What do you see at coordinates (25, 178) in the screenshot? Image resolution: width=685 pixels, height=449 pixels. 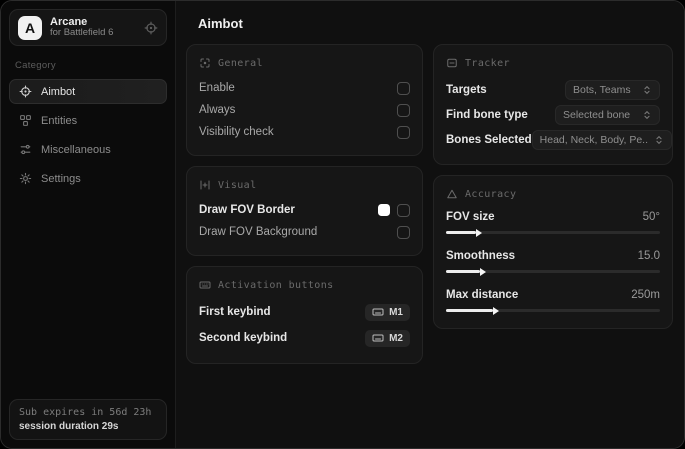 I see `gear-icon` at bounding box center [25, 178].